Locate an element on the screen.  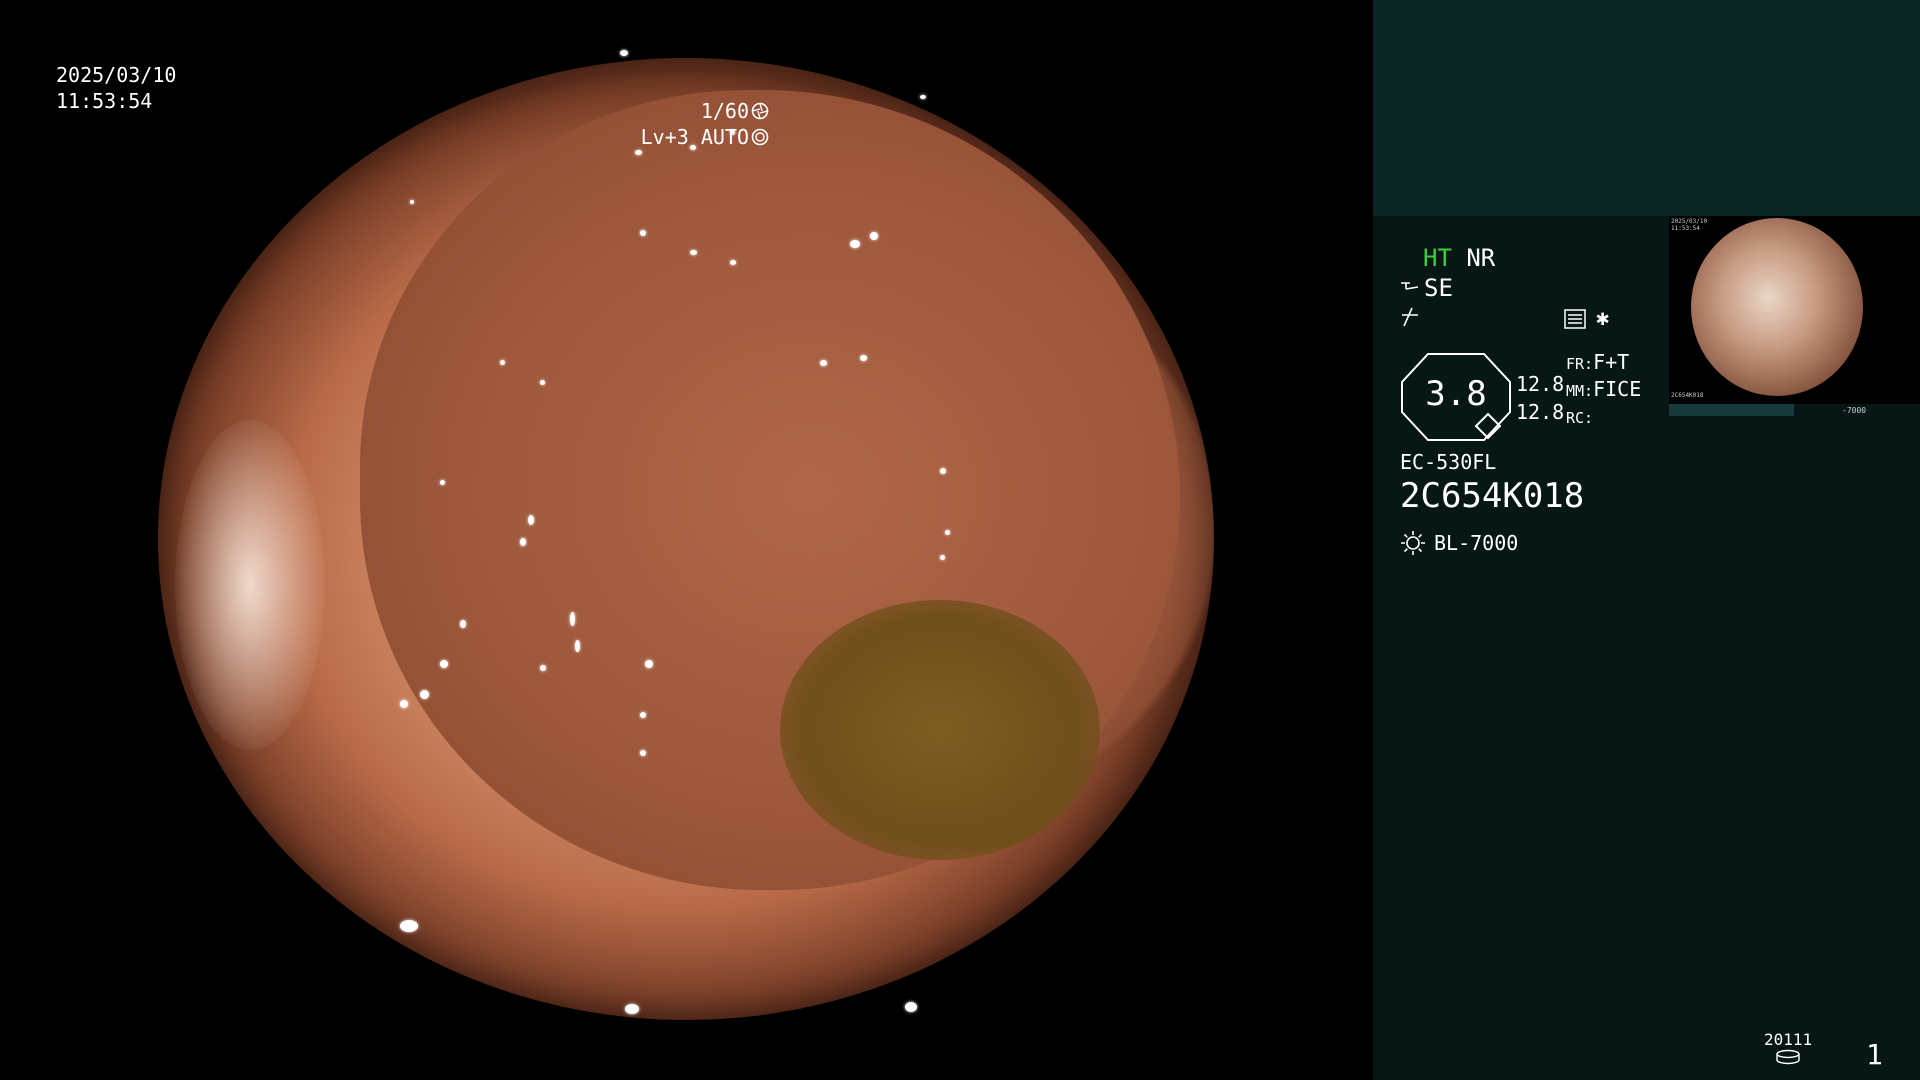
zoom-line-1: 12.8 is located at coordinates (1540, 384).